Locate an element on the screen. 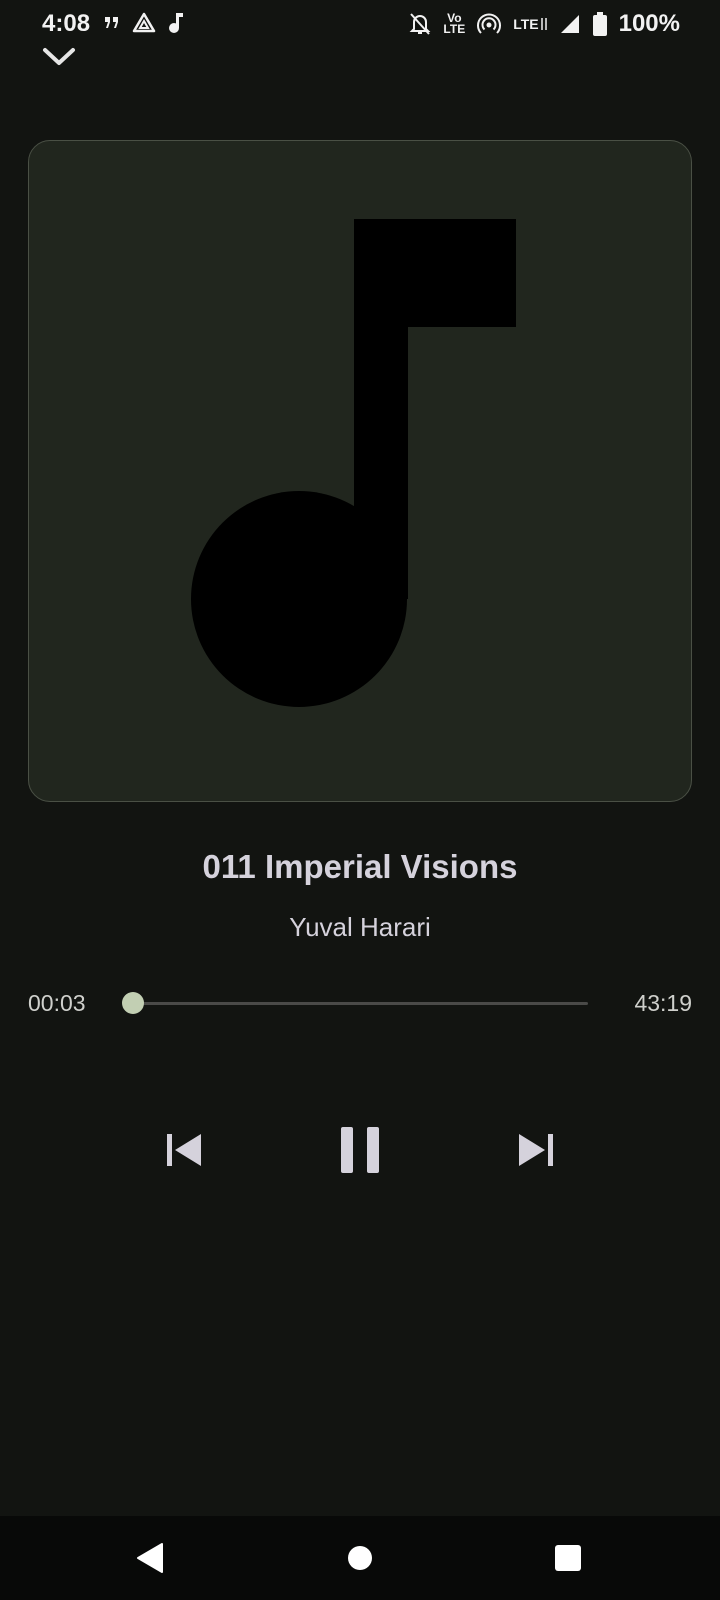 The image size is (720, 1600). track-artist: Yuval Harari is located at coordinates (360, 927).